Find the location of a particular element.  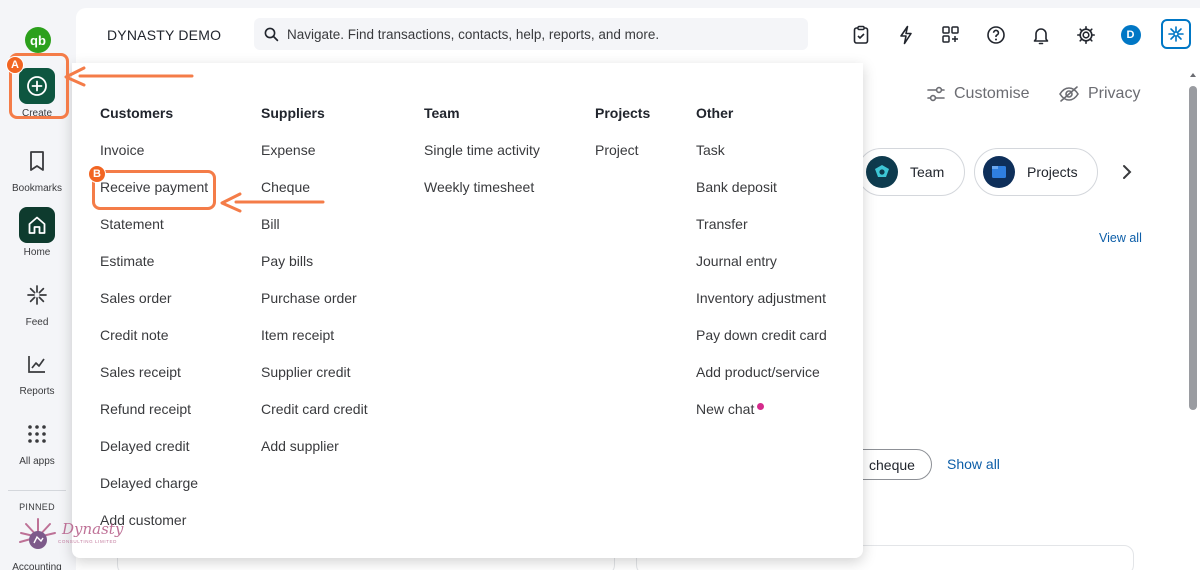

menu-item-item-receipt: Item receipt is located at coordinates (314, 345).